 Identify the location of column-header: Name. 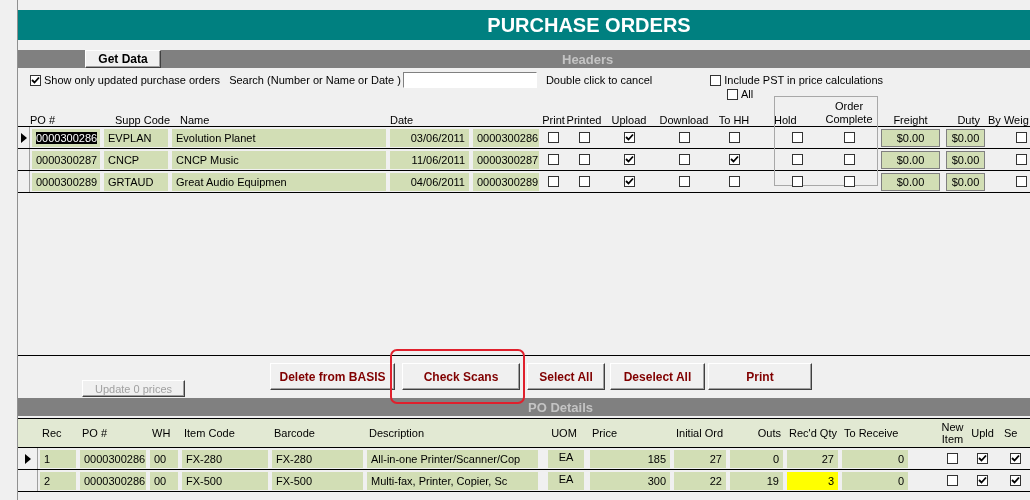
(195, 120).